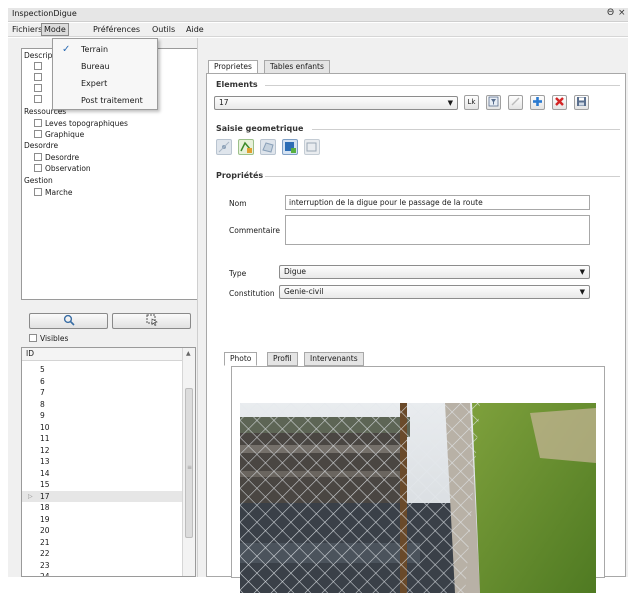 This screenshot has height=593, width=628. Describe the element at coordinates (94, 49) in the screenshot. I see `mode-option-terrain: Terrain` at that location.